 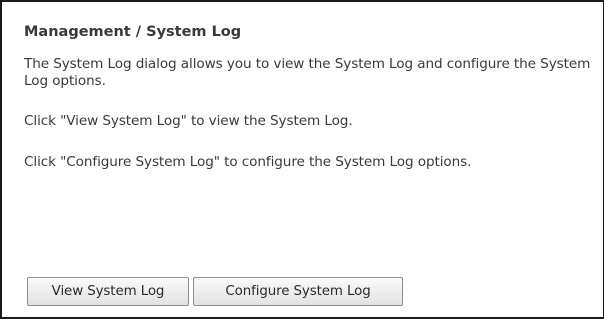 What do you see at coordinates (133, 32) in the screenshot?
I see `page-title: Management / System Log` at bounding box center [133, 32].